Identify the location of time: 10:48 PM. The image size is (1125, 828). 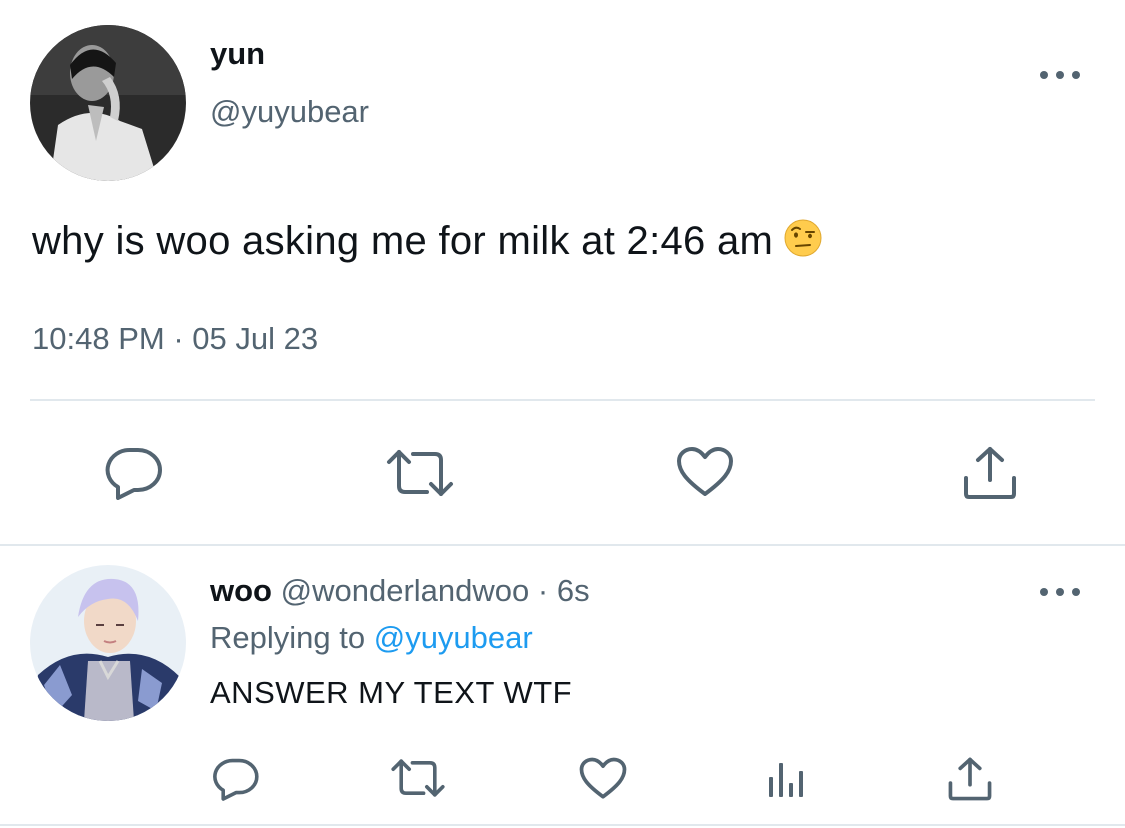
(98, 338).